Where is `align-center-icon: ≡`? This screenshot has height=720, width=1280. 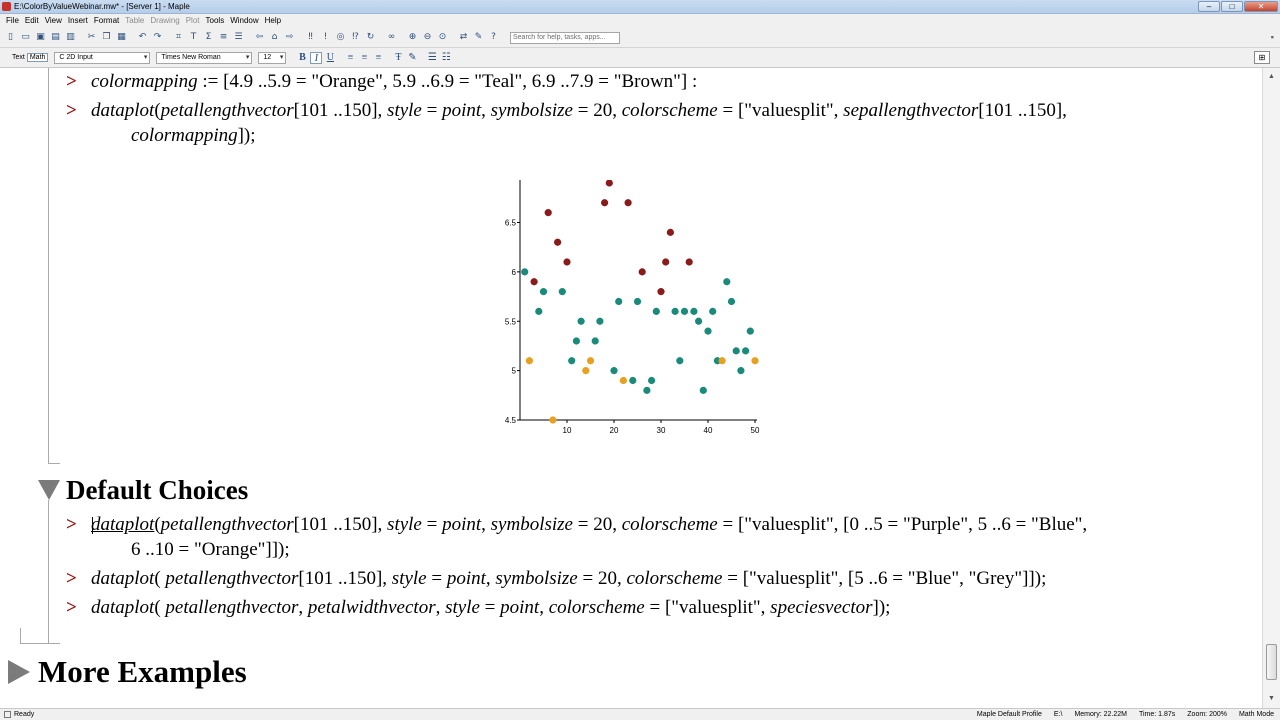 align-center-icon: ≡ is located at coordinates (364, 58).